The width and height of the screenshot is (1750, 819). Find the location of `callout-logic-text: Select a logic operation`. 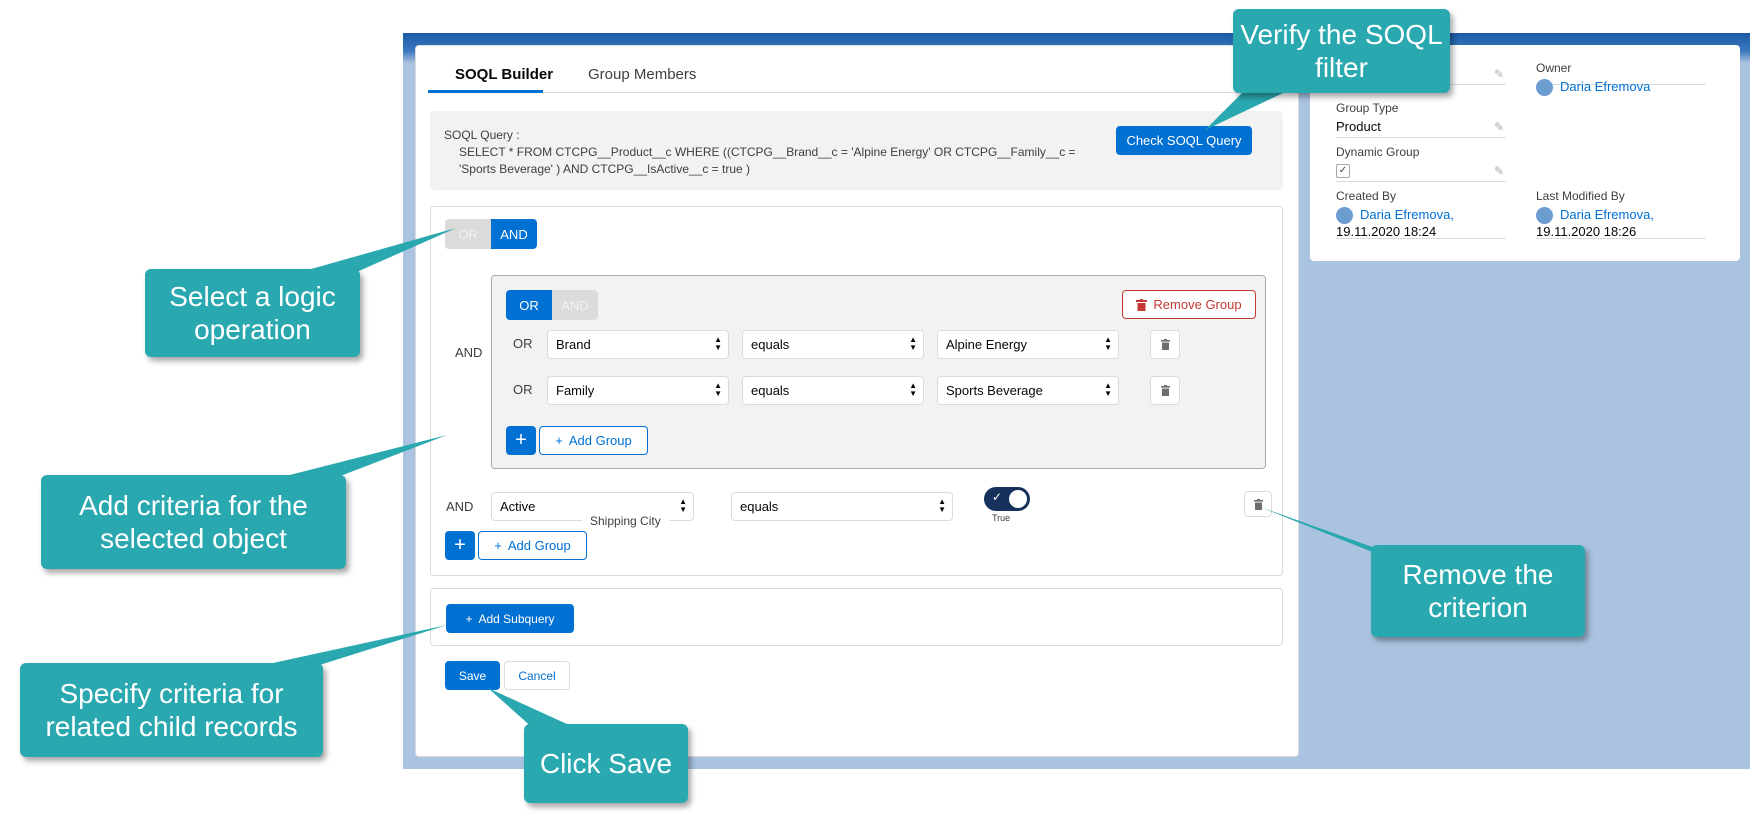

callout-logic-text: Select a logic operation is located at coordinates (252, 313).